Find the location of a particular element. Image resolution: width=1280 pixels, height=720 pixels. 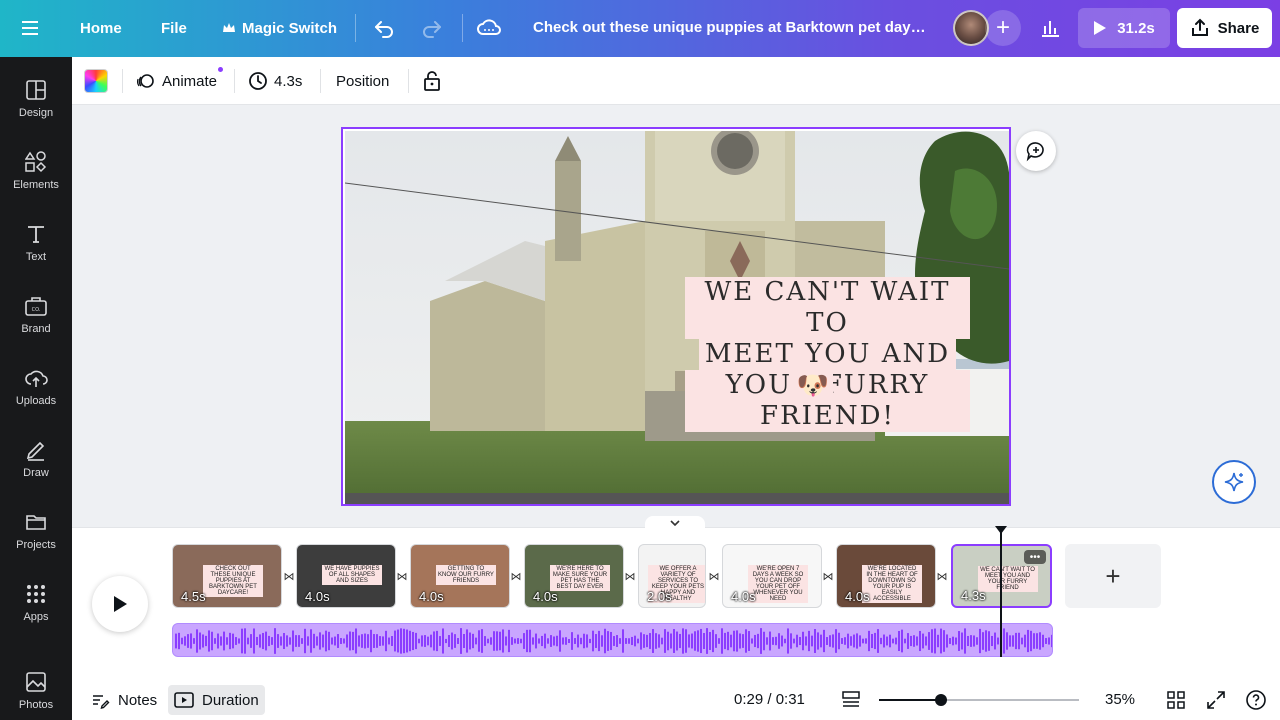

sidebar-item-draw: Draw is located at coordinates (36, 463).